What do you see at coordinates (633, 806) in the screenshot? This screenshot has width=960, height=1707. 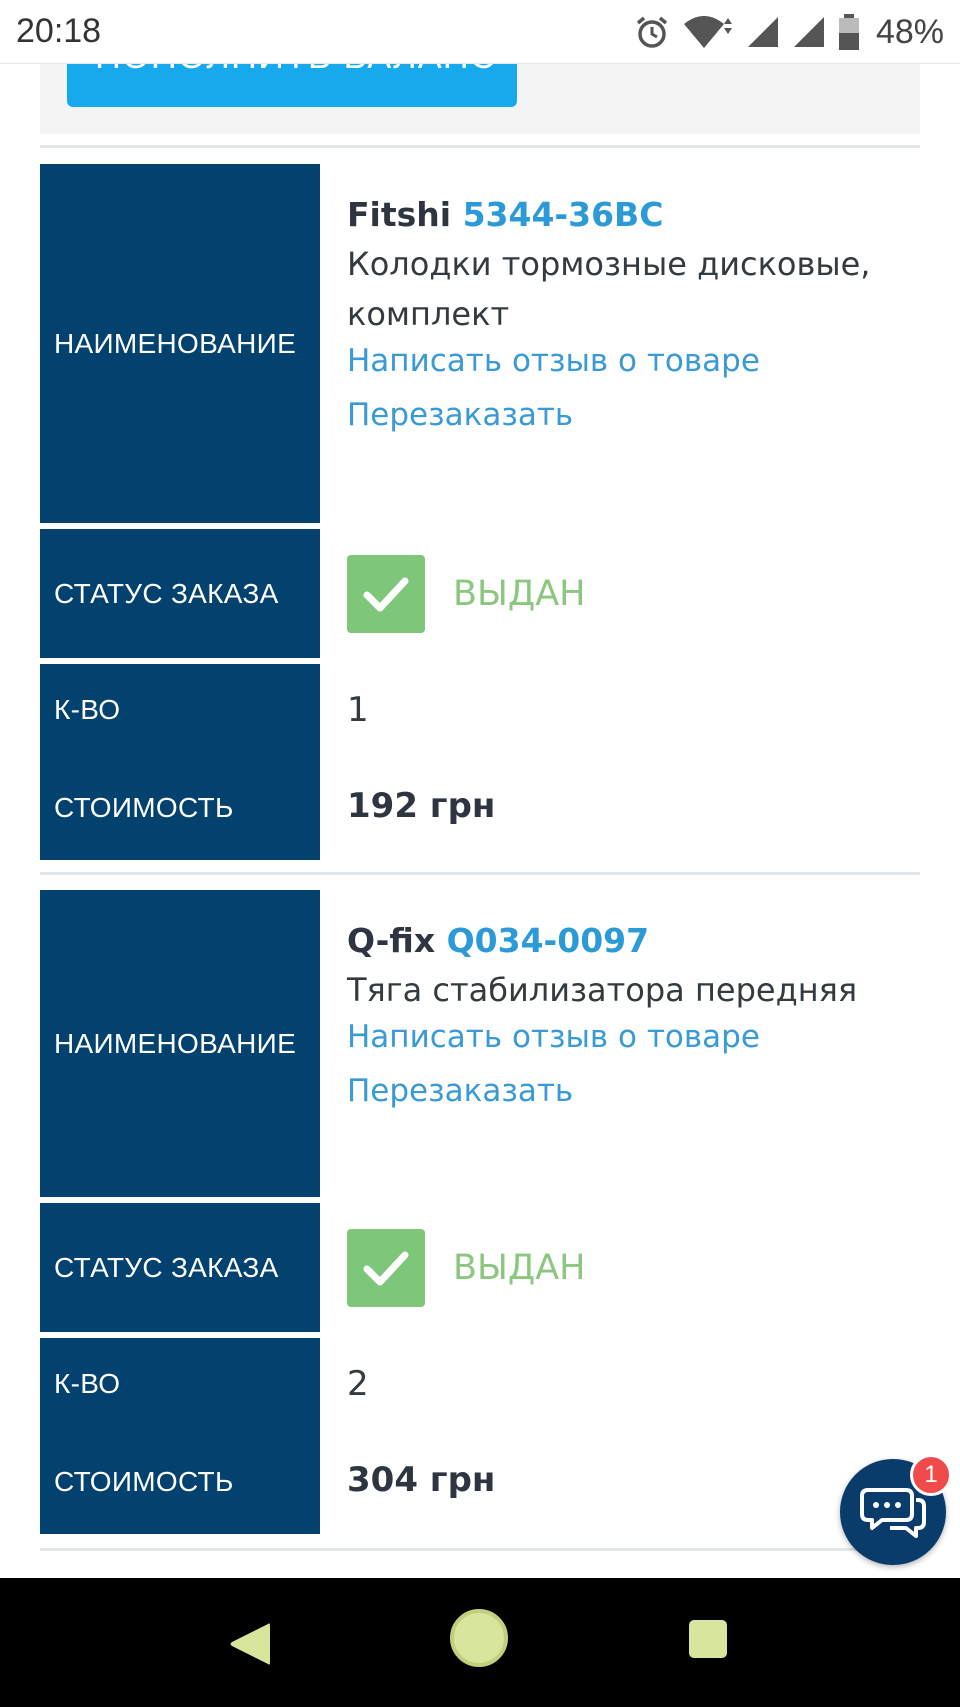 I see `price-value-wrap: 192 грн` at bounding box center [633, 806].